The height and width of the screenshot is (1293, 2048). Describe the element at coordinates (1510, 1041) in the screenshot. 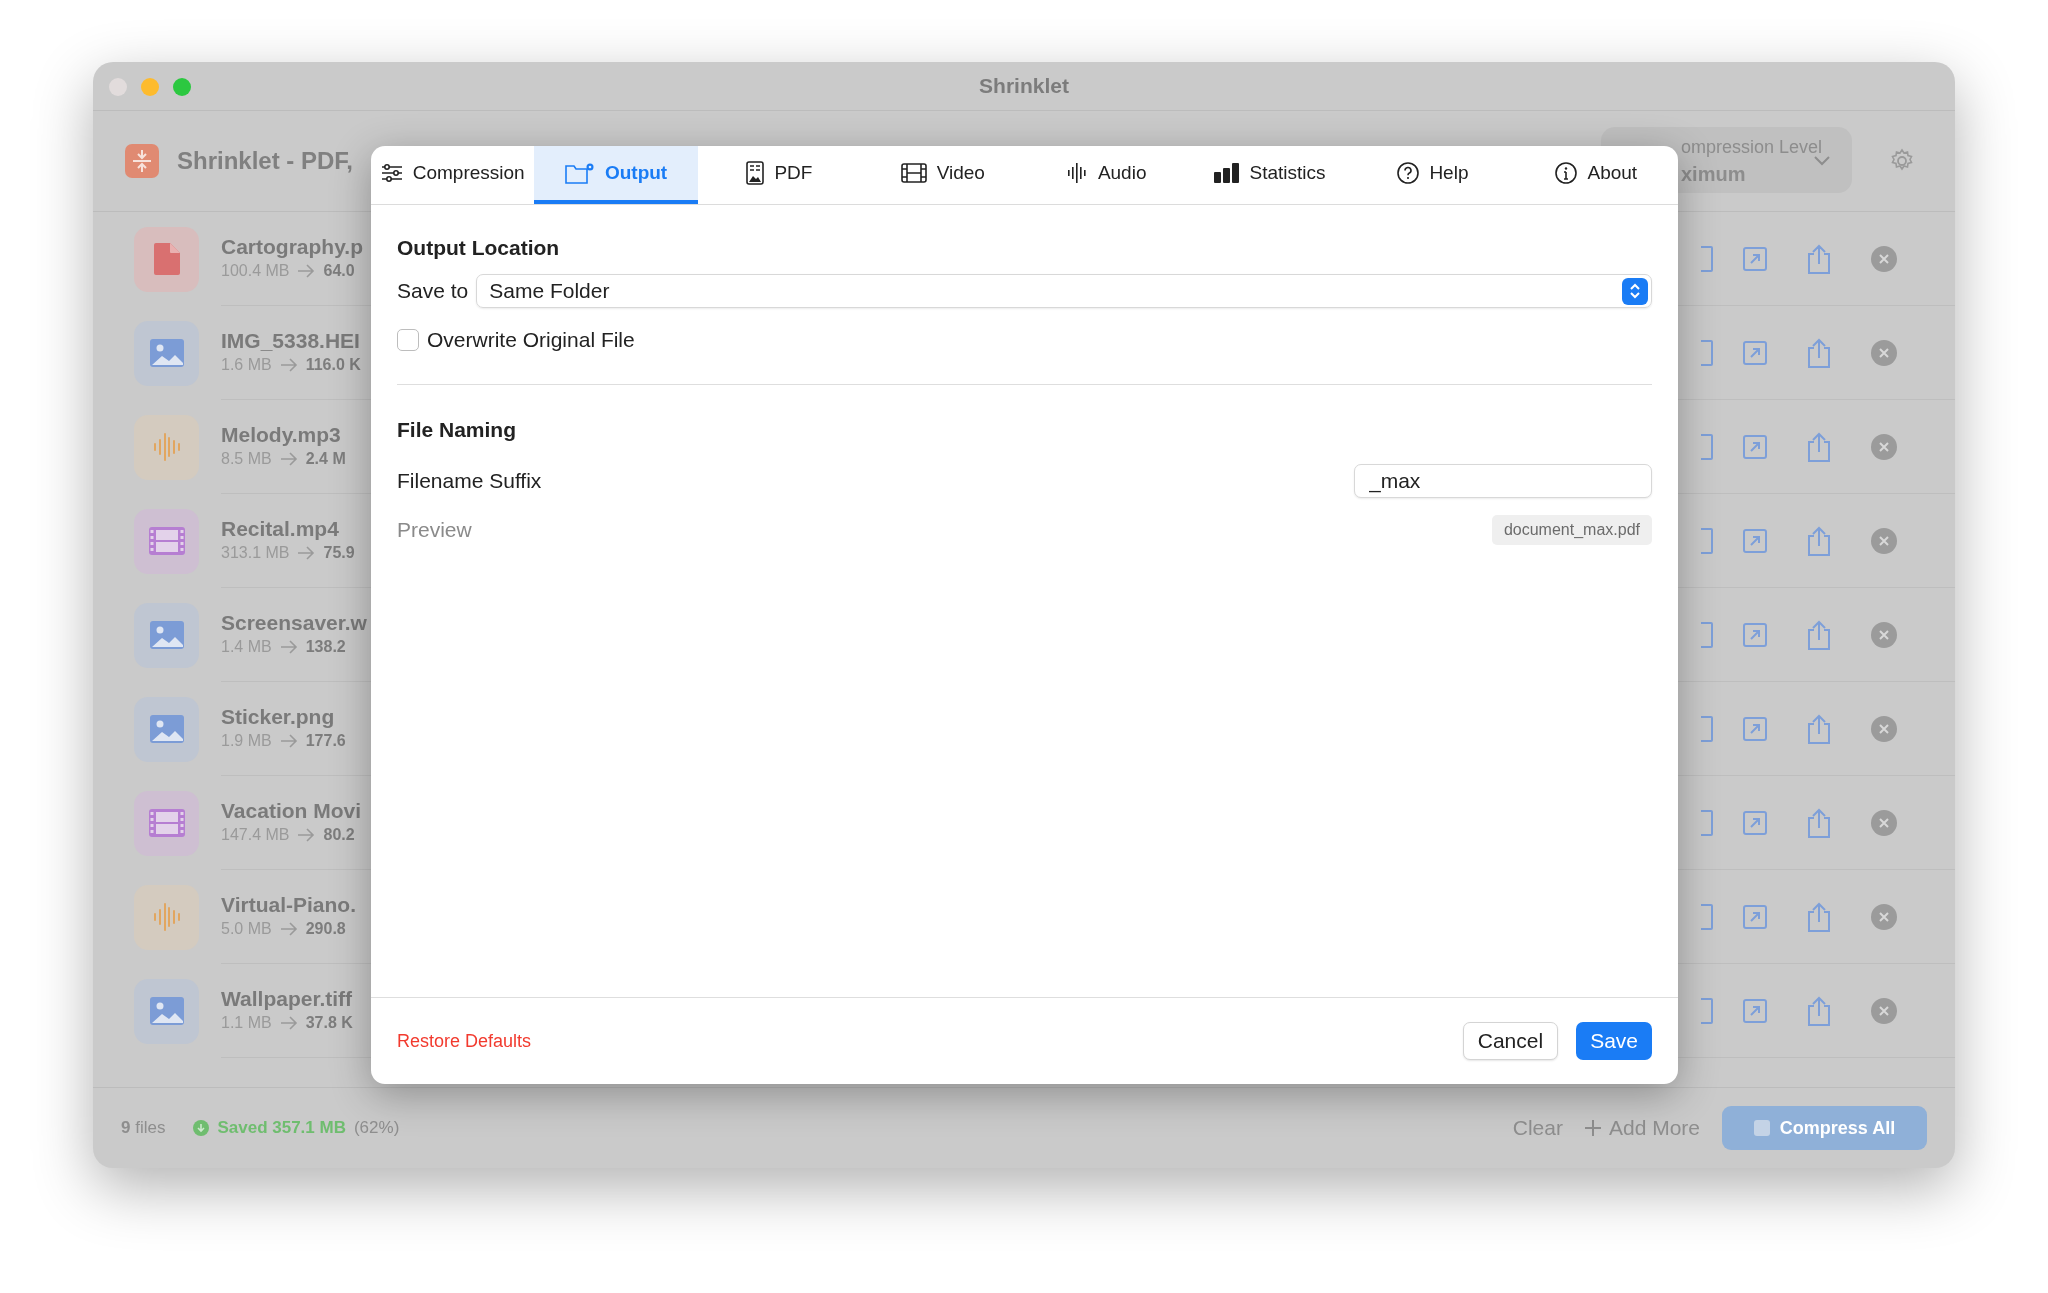

I see `cancel-button: Cancel` at that location.